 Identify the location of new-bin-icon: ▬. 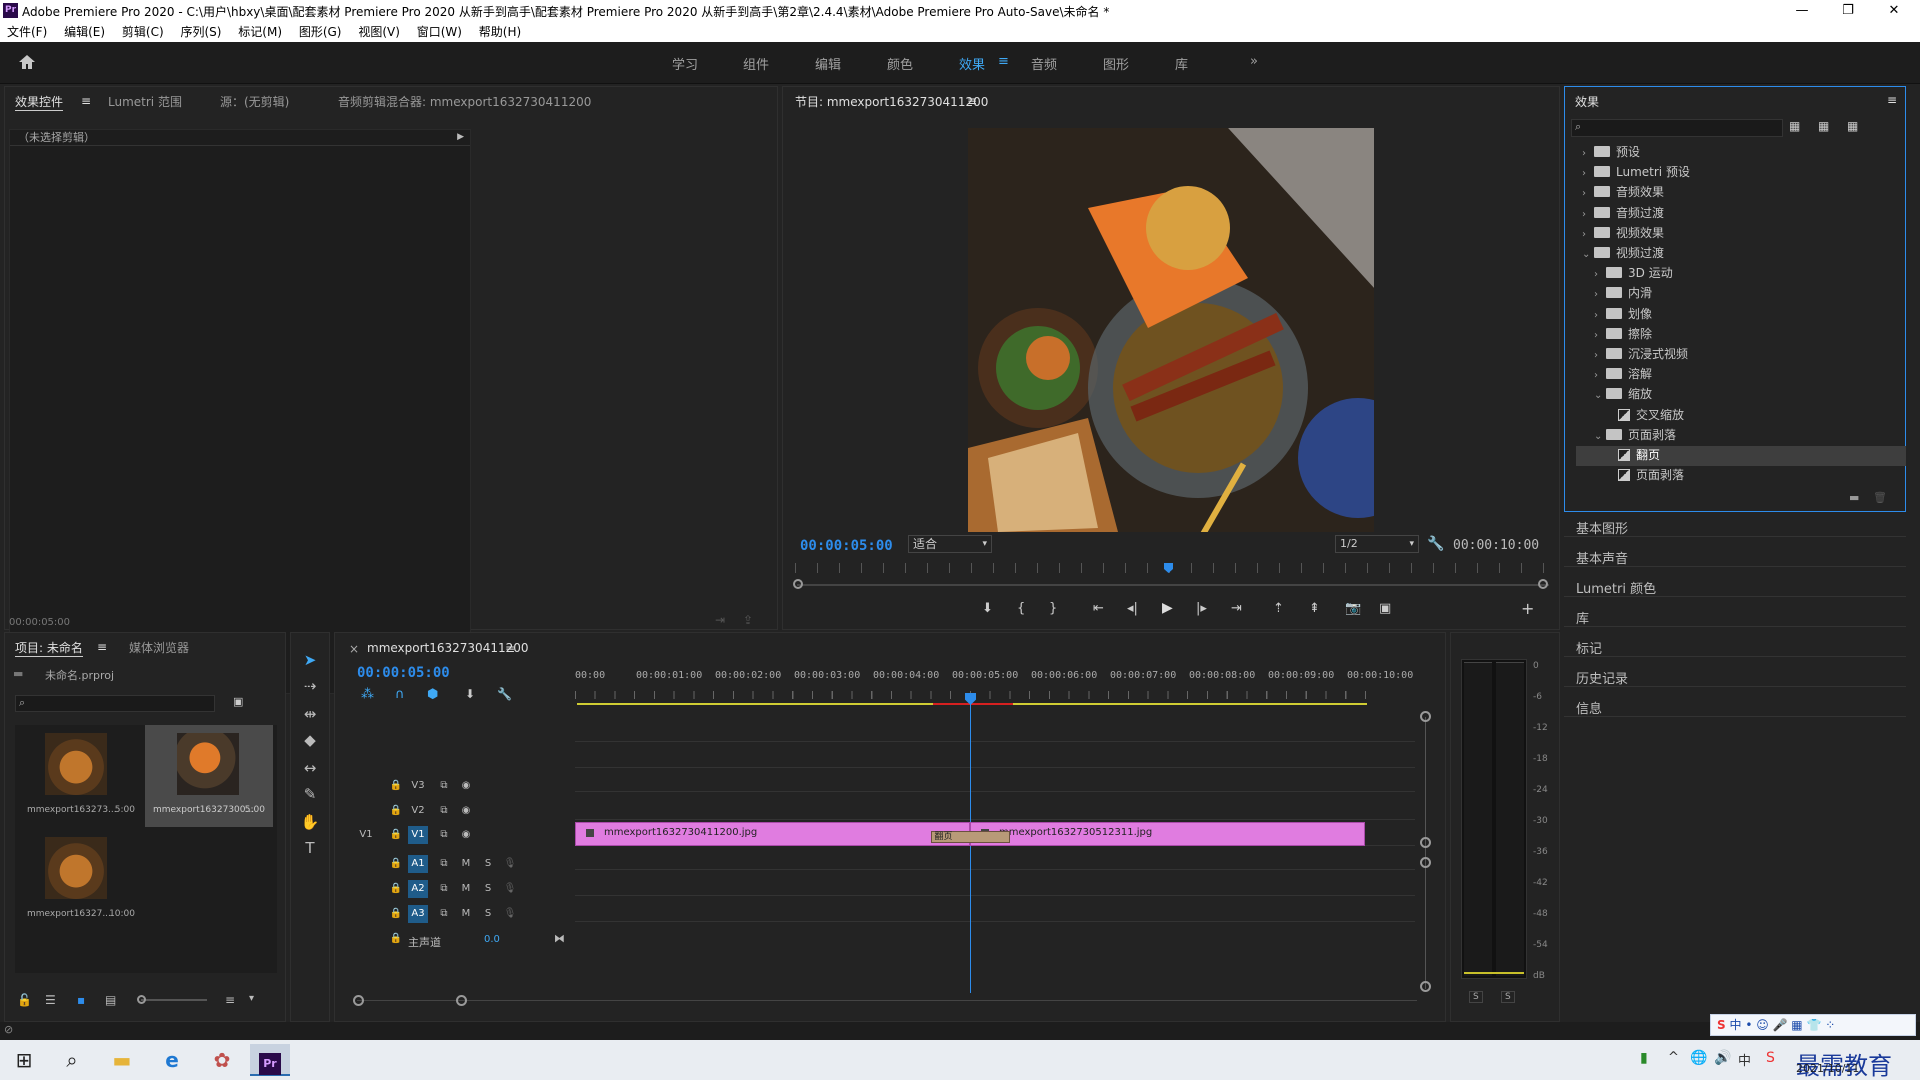
(1854, 497).